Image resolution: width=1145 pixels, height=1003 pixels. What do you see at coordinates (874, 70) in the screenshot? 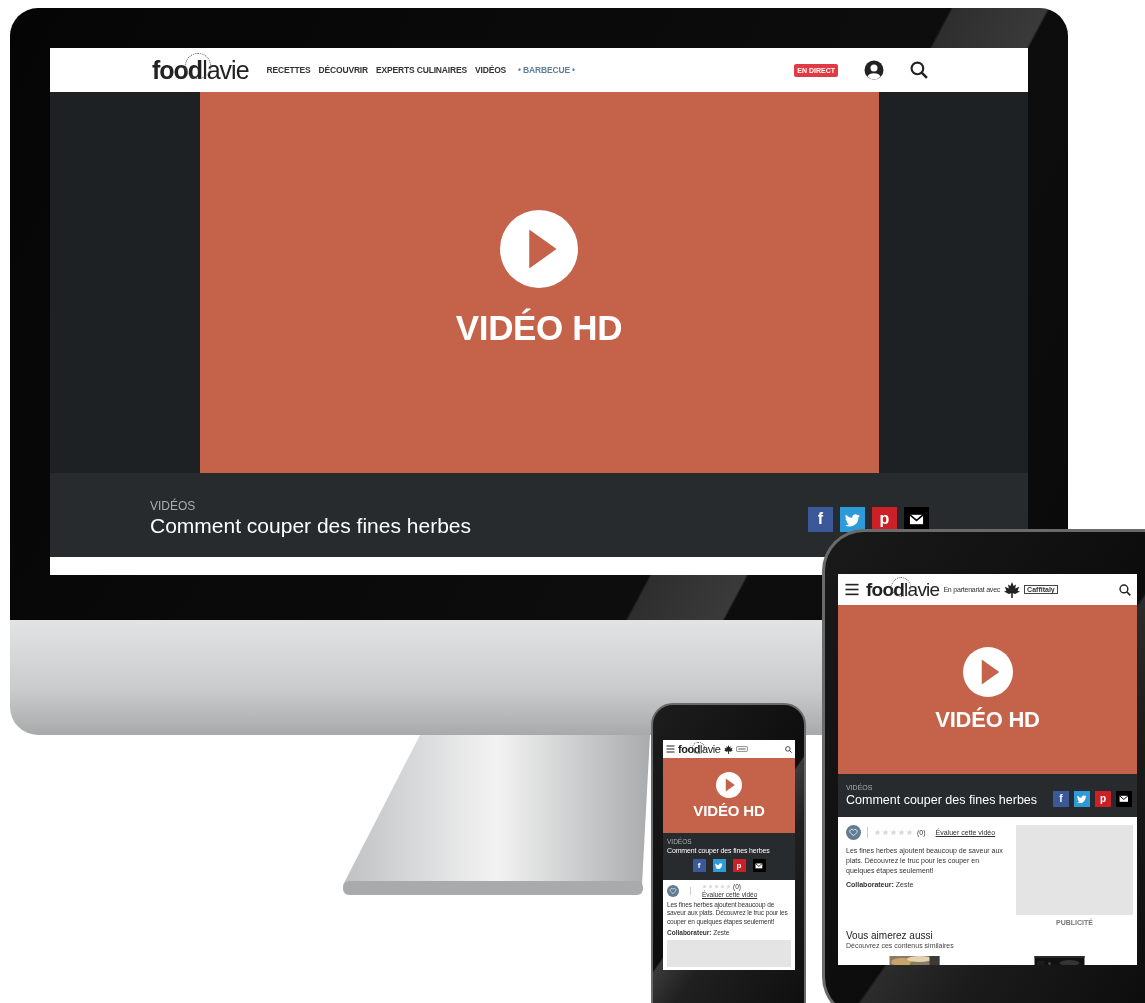
I see `user-icon` at bounding box center [874, 70].